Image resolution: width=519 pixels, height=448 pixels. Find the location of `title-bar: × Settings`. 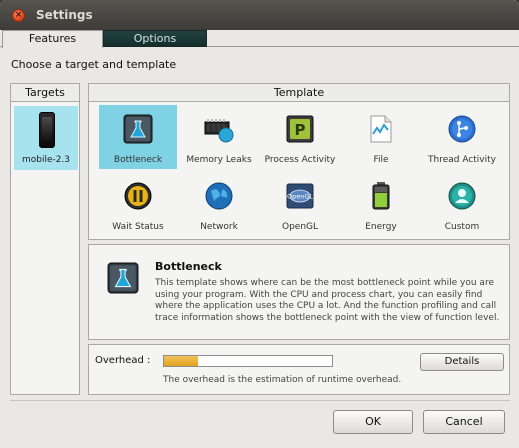

title-bar: × Settings is located at coordinates (259, 15).